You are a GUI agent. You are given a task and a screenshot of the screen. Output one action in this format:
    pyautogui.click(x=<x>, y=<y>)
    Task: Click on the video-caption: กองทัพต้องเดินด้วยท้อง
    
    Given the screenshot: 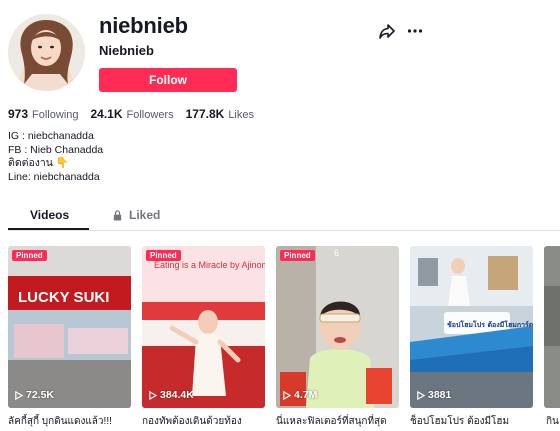 What is the action you would take?
    pyautogui.click(x=203, y=421)
    